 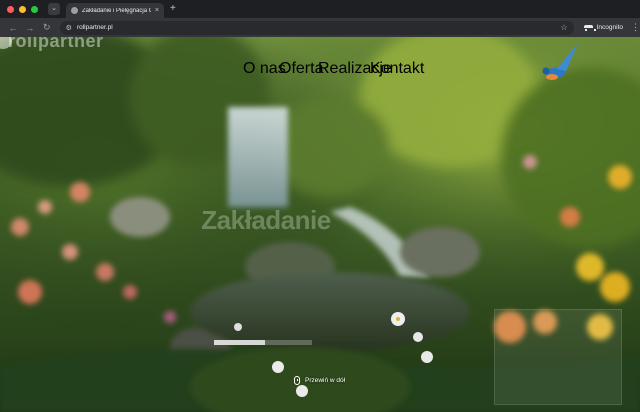 I want to click on slider-progress-fill, so click(x=239, y=342).